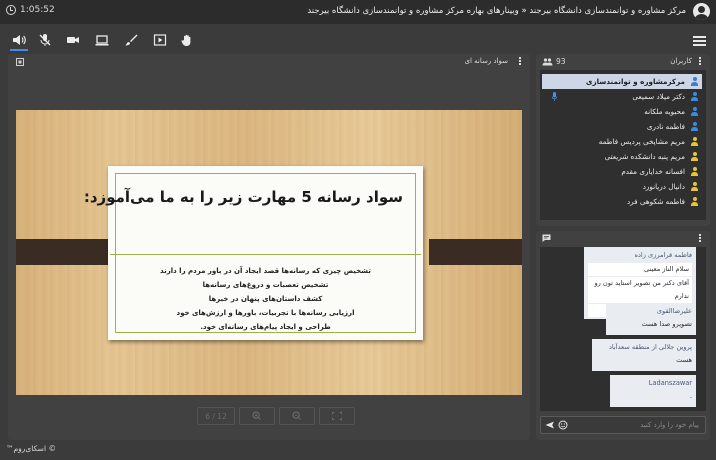 The image size is (716, 460). I want to click on chat-message-sender: پروین جلالی از منطقه سعدآباد, so click(650, 347).